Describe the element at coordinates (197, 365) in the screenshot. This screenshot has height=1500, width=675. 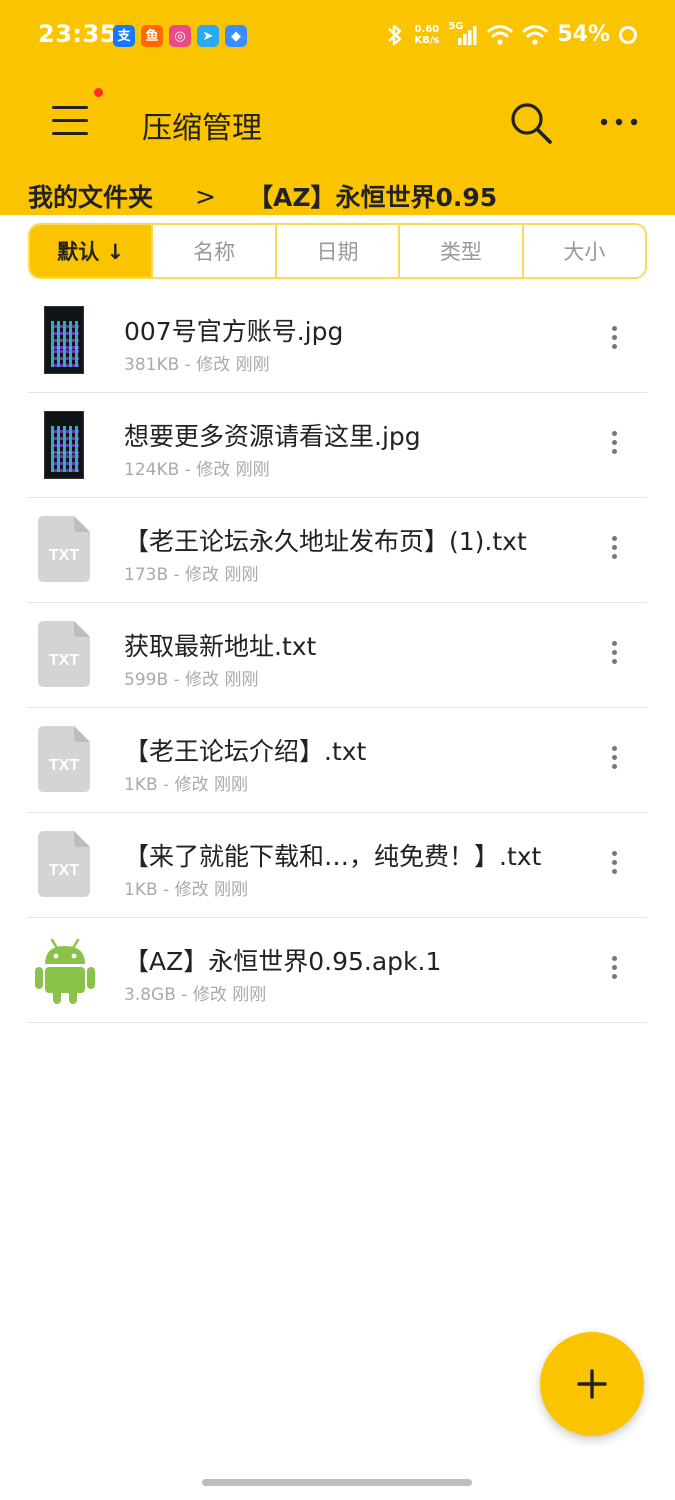
I see `file-meta: 381KB - 修改 刚刚` at that location.